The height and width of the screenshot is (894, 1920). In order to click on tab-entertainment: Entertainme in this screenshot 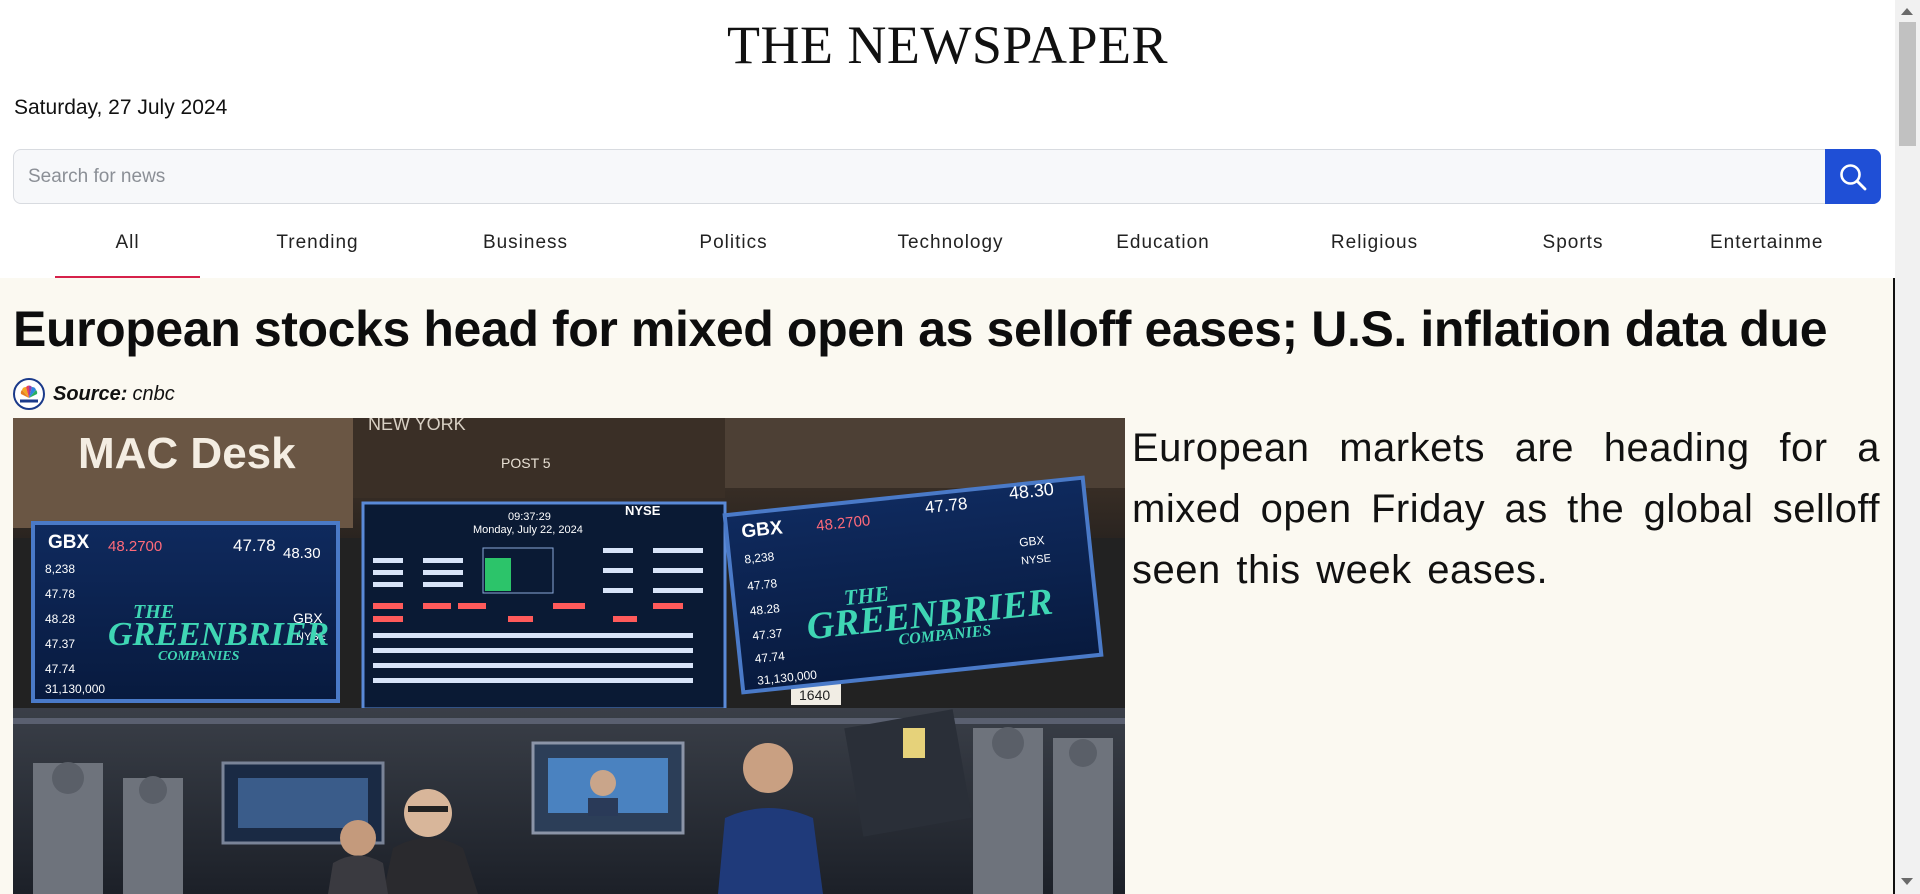, I will do `click(1802, 249)`.